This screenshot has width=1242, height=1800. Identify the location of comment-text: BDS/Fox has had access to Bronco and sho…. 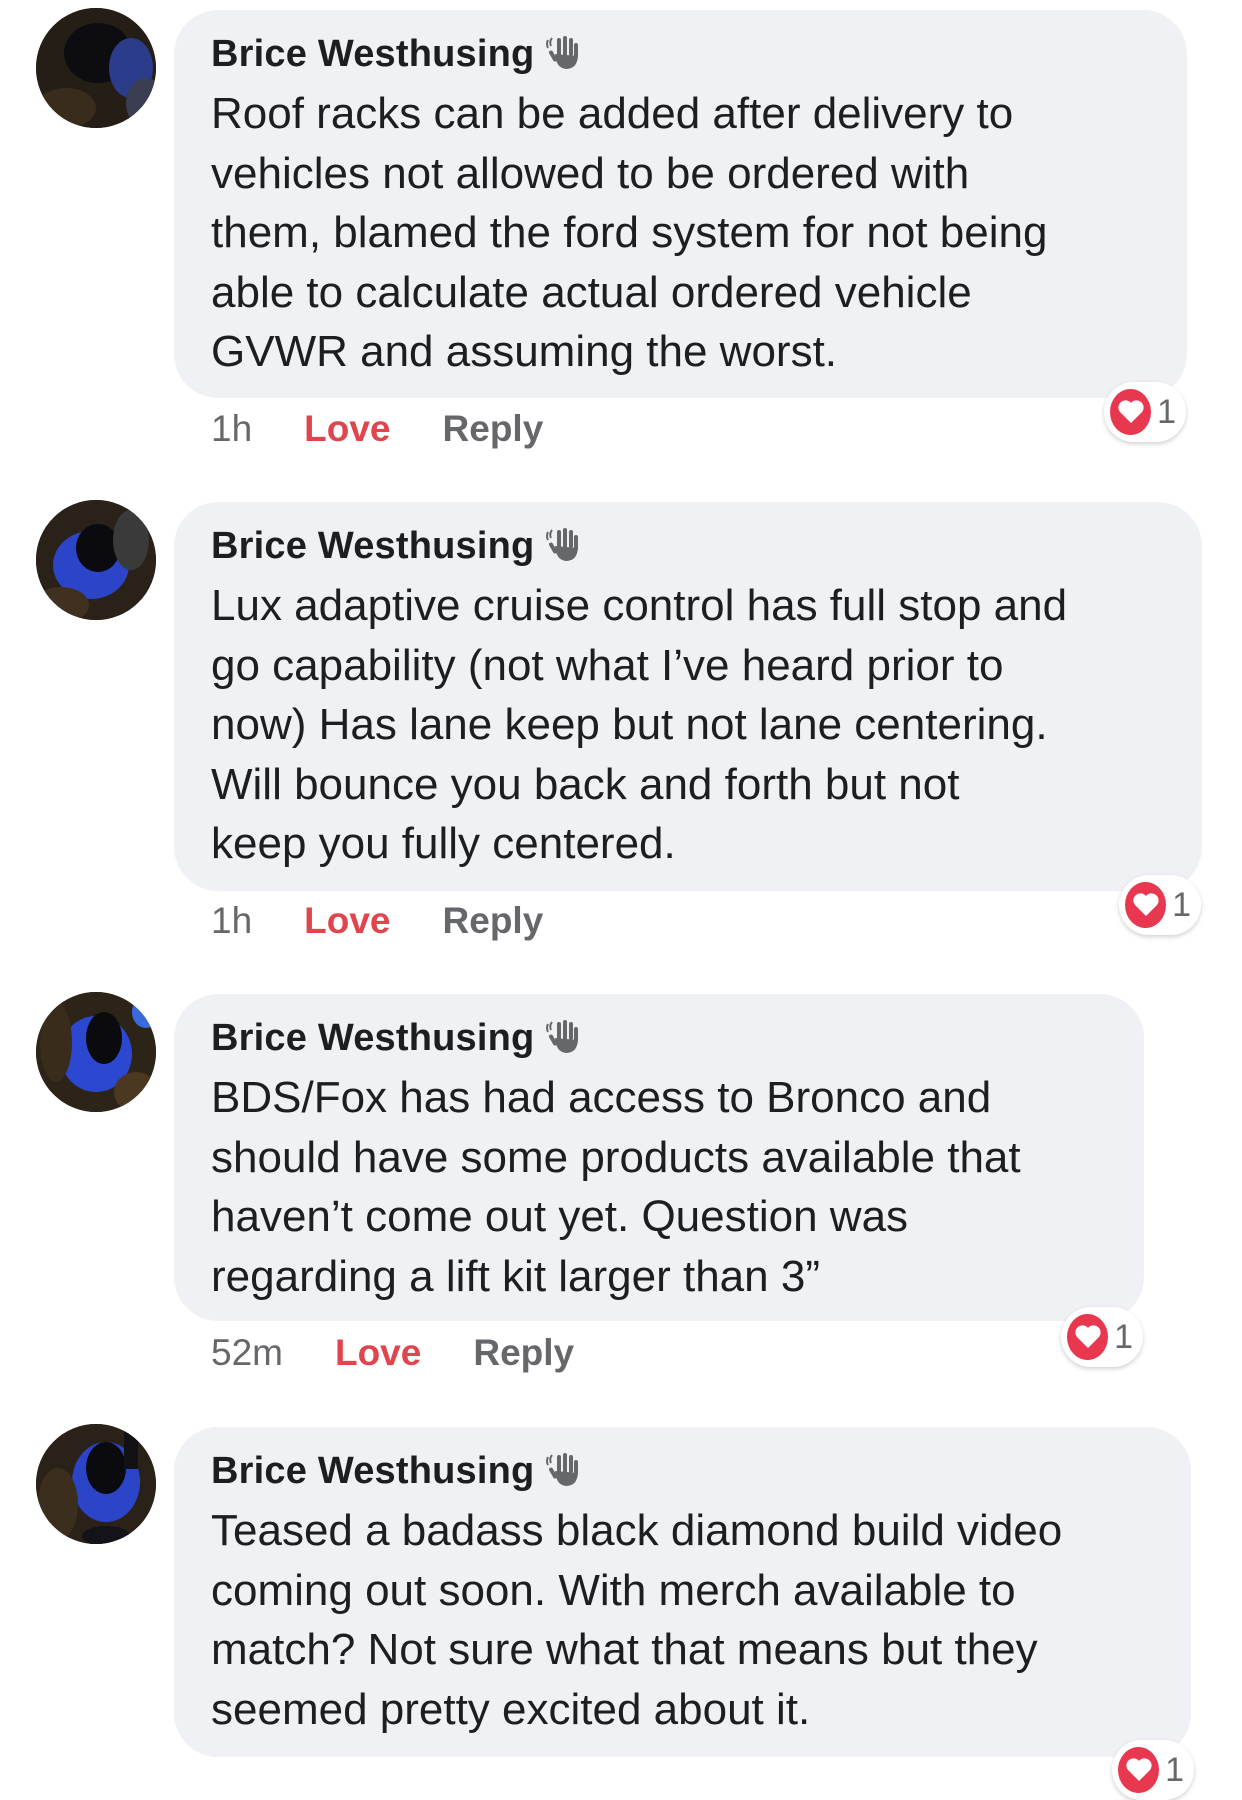
(616, 1187).